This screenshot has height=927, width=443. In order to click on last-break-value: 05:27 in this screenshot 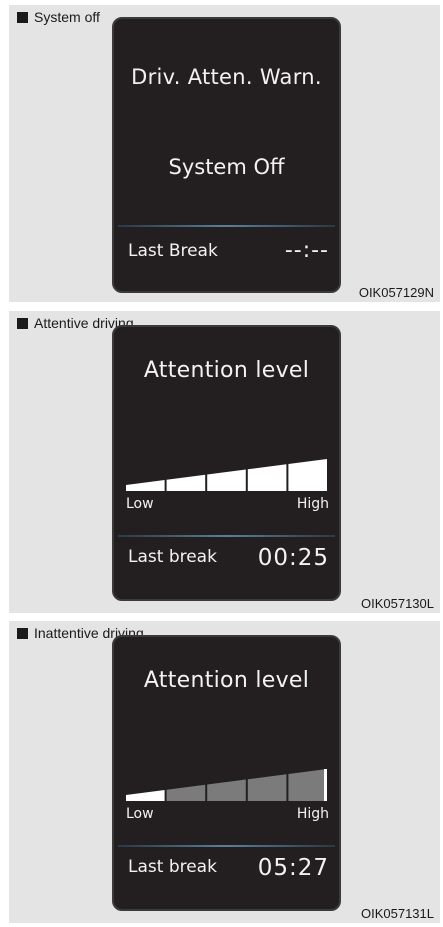, I will do `click(293, 868)`.